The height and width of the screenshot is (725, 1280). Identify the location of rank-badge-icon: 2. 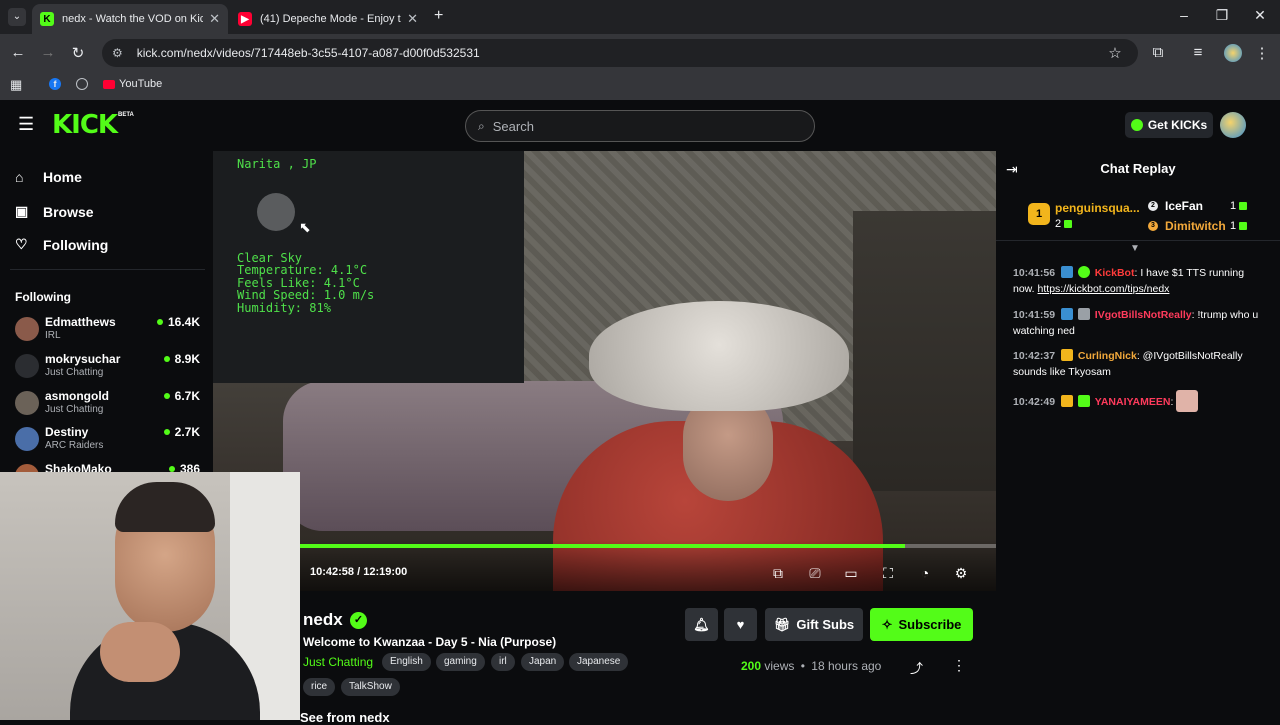
(1153, 206).